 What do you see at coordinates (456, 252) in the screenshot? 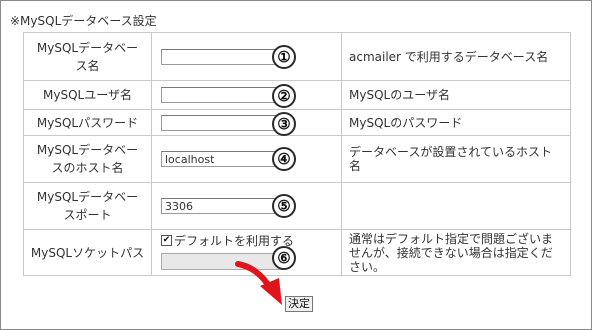
I see `socket-path-description: 通常はデフォルト指定で問題ございませんが、接続できない場合は指定ください。` at bounding box center [456, 252].